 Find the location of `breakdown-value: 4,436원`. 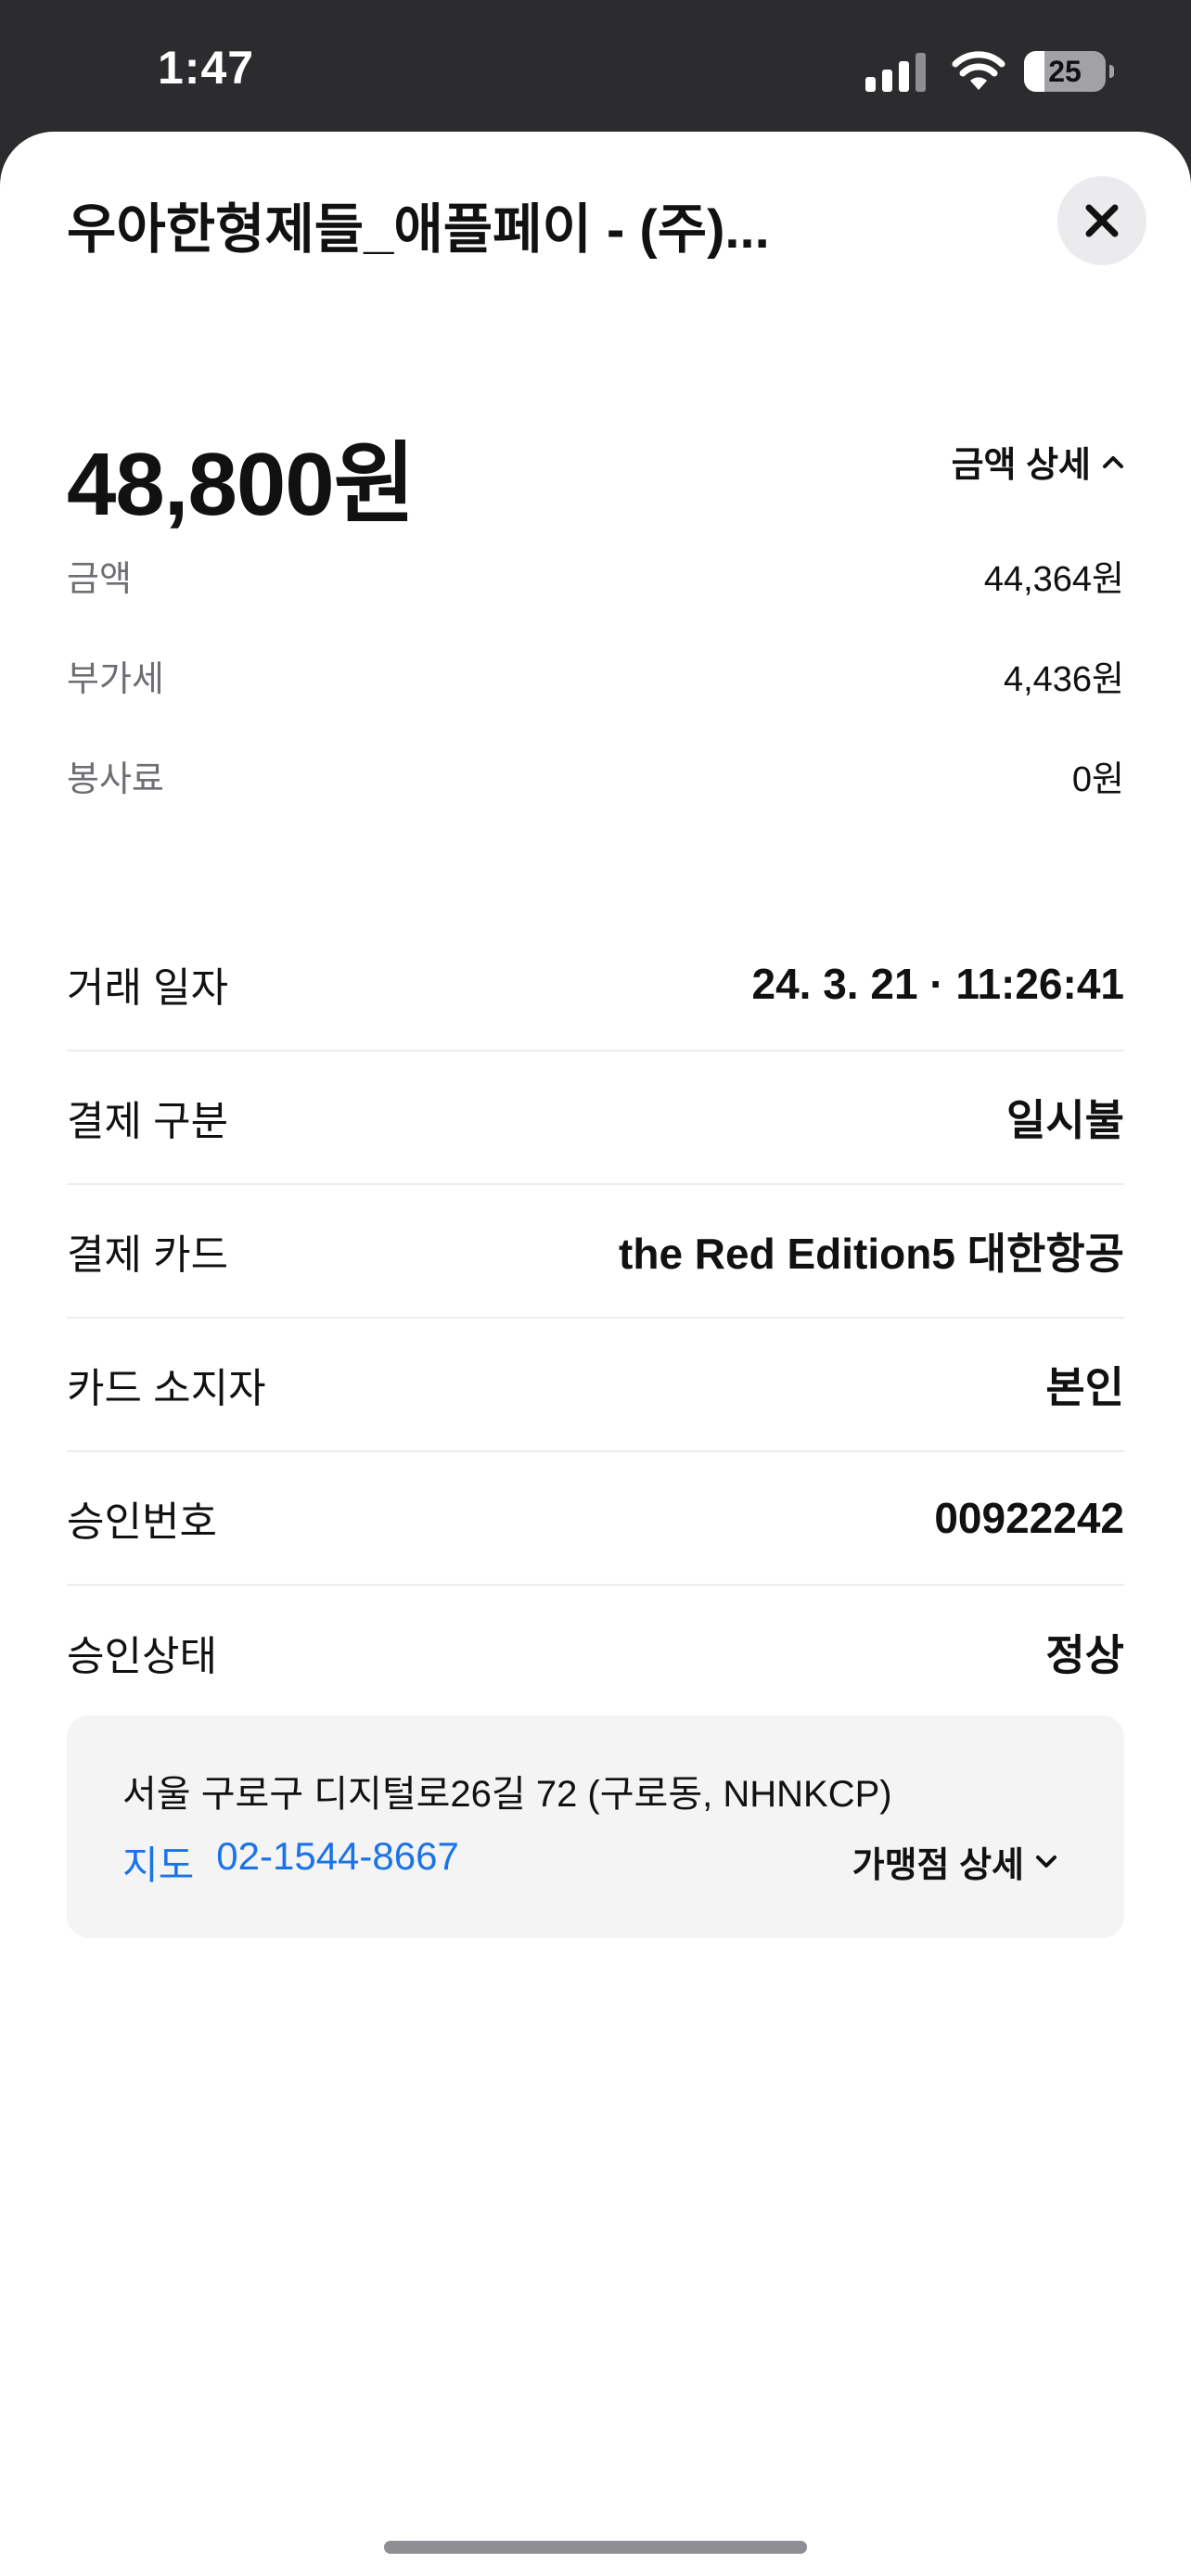

breakdown-value: 4,436원 is located at coordinates (1063, 679).